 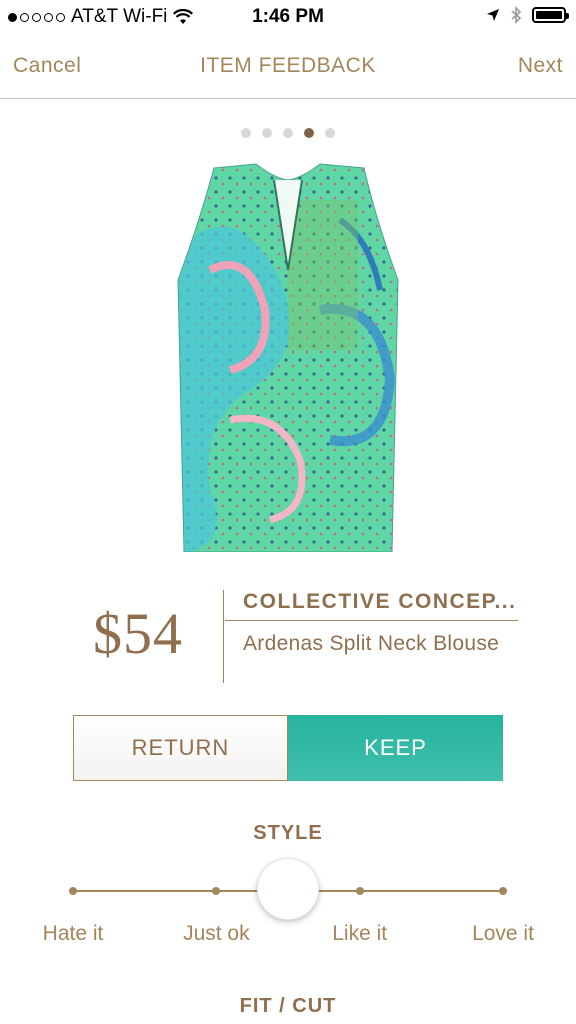 I want to click on battery-icon, so click(x=550, y=15).